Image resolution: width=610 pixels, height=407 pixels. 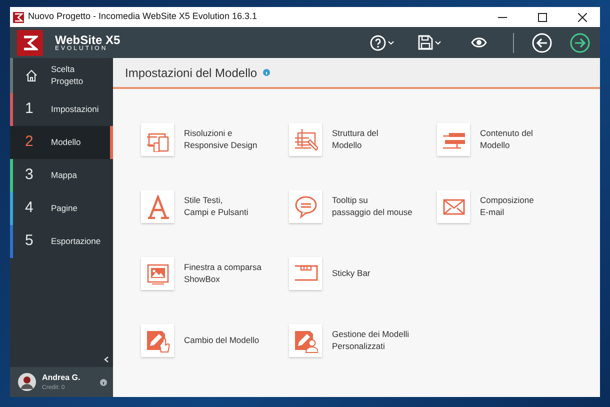 What do you see at coordinates (62, 378) in the screenshot?
I see `user-name: Andrea G.` at bounding box center [62, 378].